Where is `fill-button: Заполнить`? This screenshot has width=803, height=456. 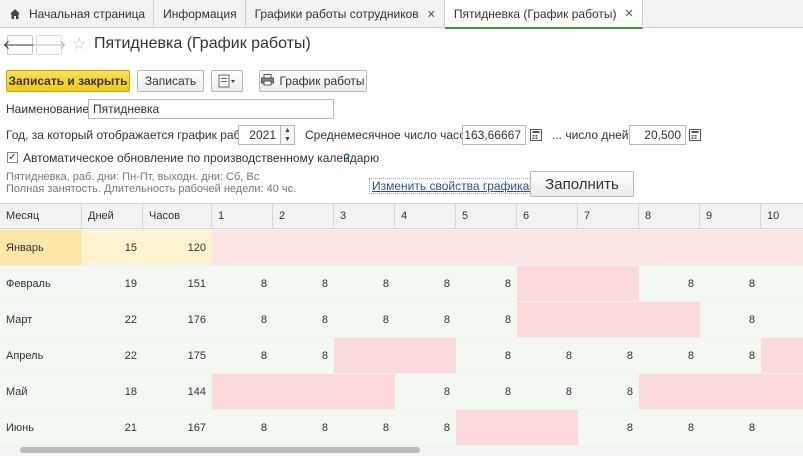 fill-button: Заполнить is located at coordinates (582, 184).